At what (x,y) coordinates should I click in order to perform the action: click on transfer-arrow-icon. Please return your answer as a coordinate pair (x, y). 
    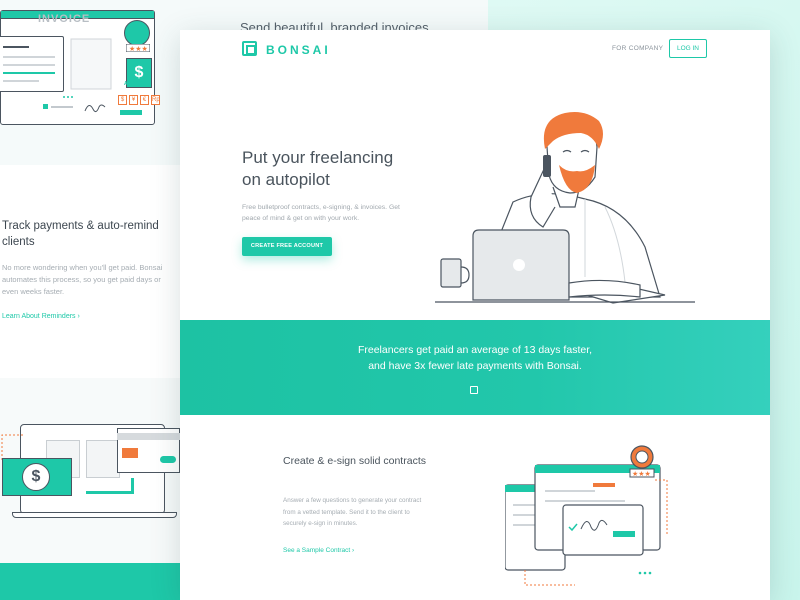
    Looking at the image, I should click on (110, 486).